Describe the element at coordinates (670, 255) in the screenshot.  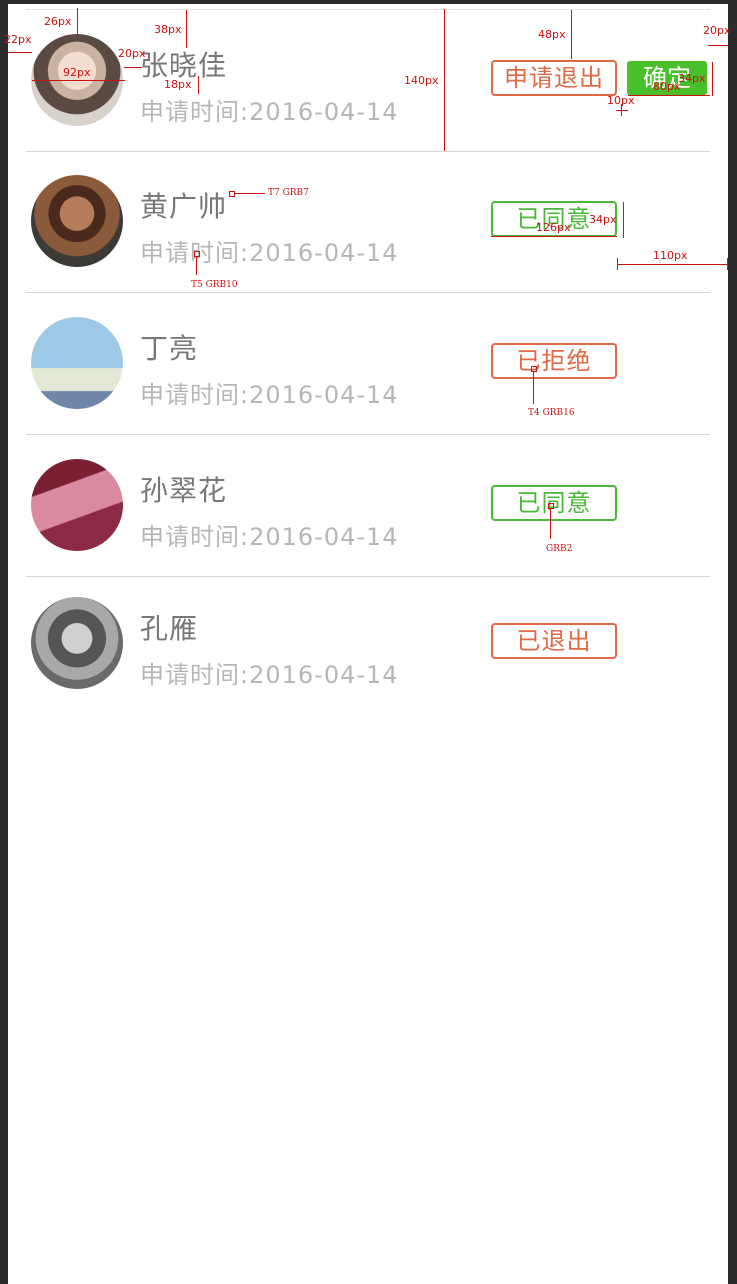
I see `dimension-label: 110px` at that location.